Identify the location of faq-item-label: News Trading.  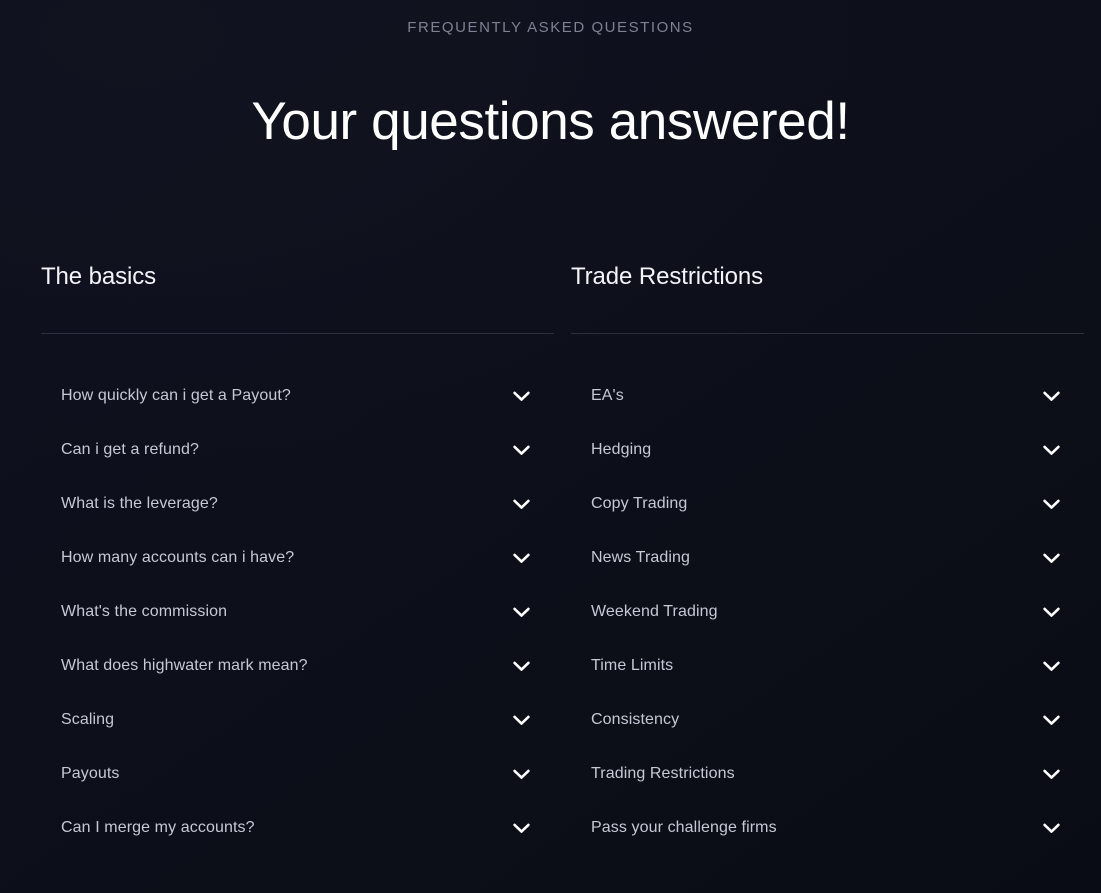
(641, 557).